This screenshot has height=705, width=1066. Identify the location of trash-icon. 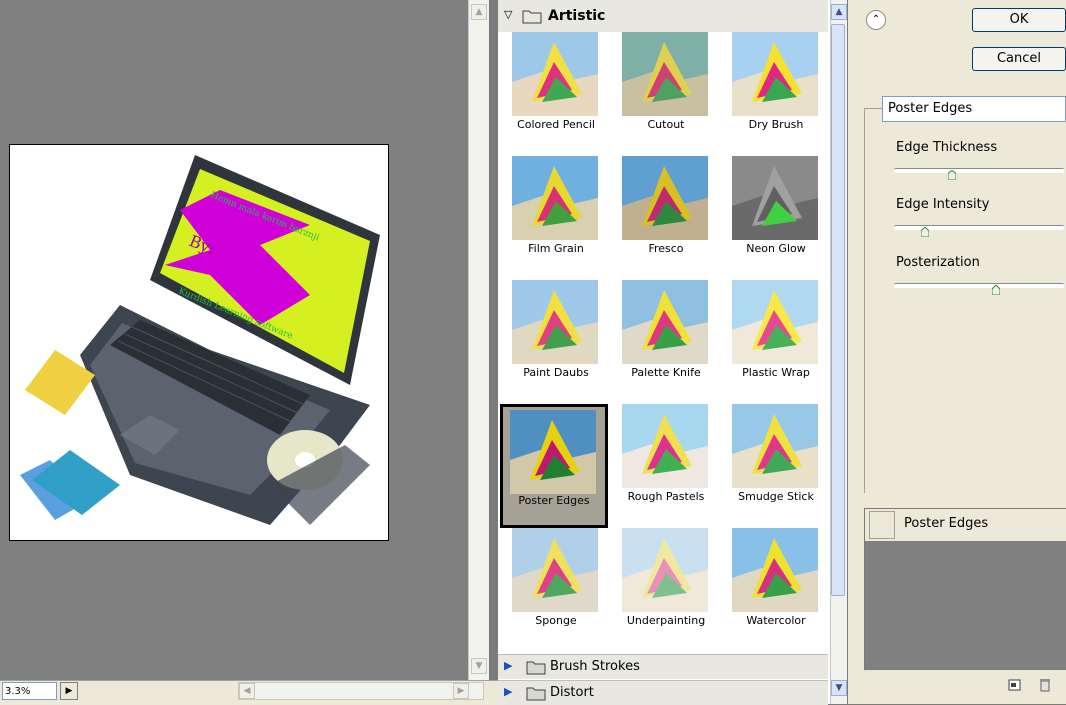
(1045, 685).